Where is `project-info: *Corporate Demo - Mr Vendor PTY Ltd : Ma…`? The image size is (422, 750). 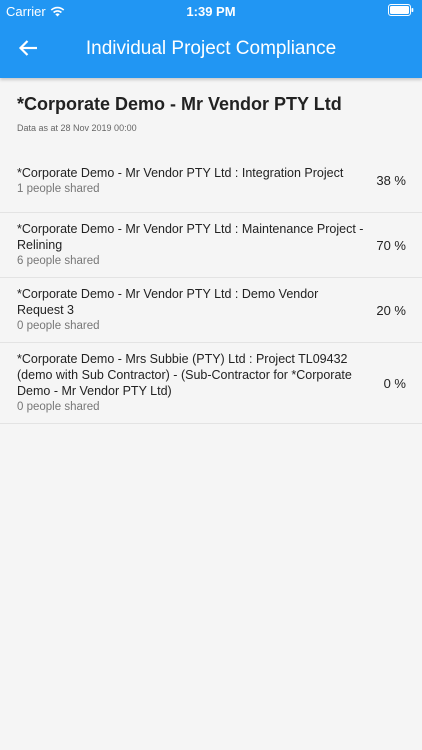
project-info: *Corporate Demo - Mr Vendor PTY Ltd : Ma… is located at coordinates (196, 245).